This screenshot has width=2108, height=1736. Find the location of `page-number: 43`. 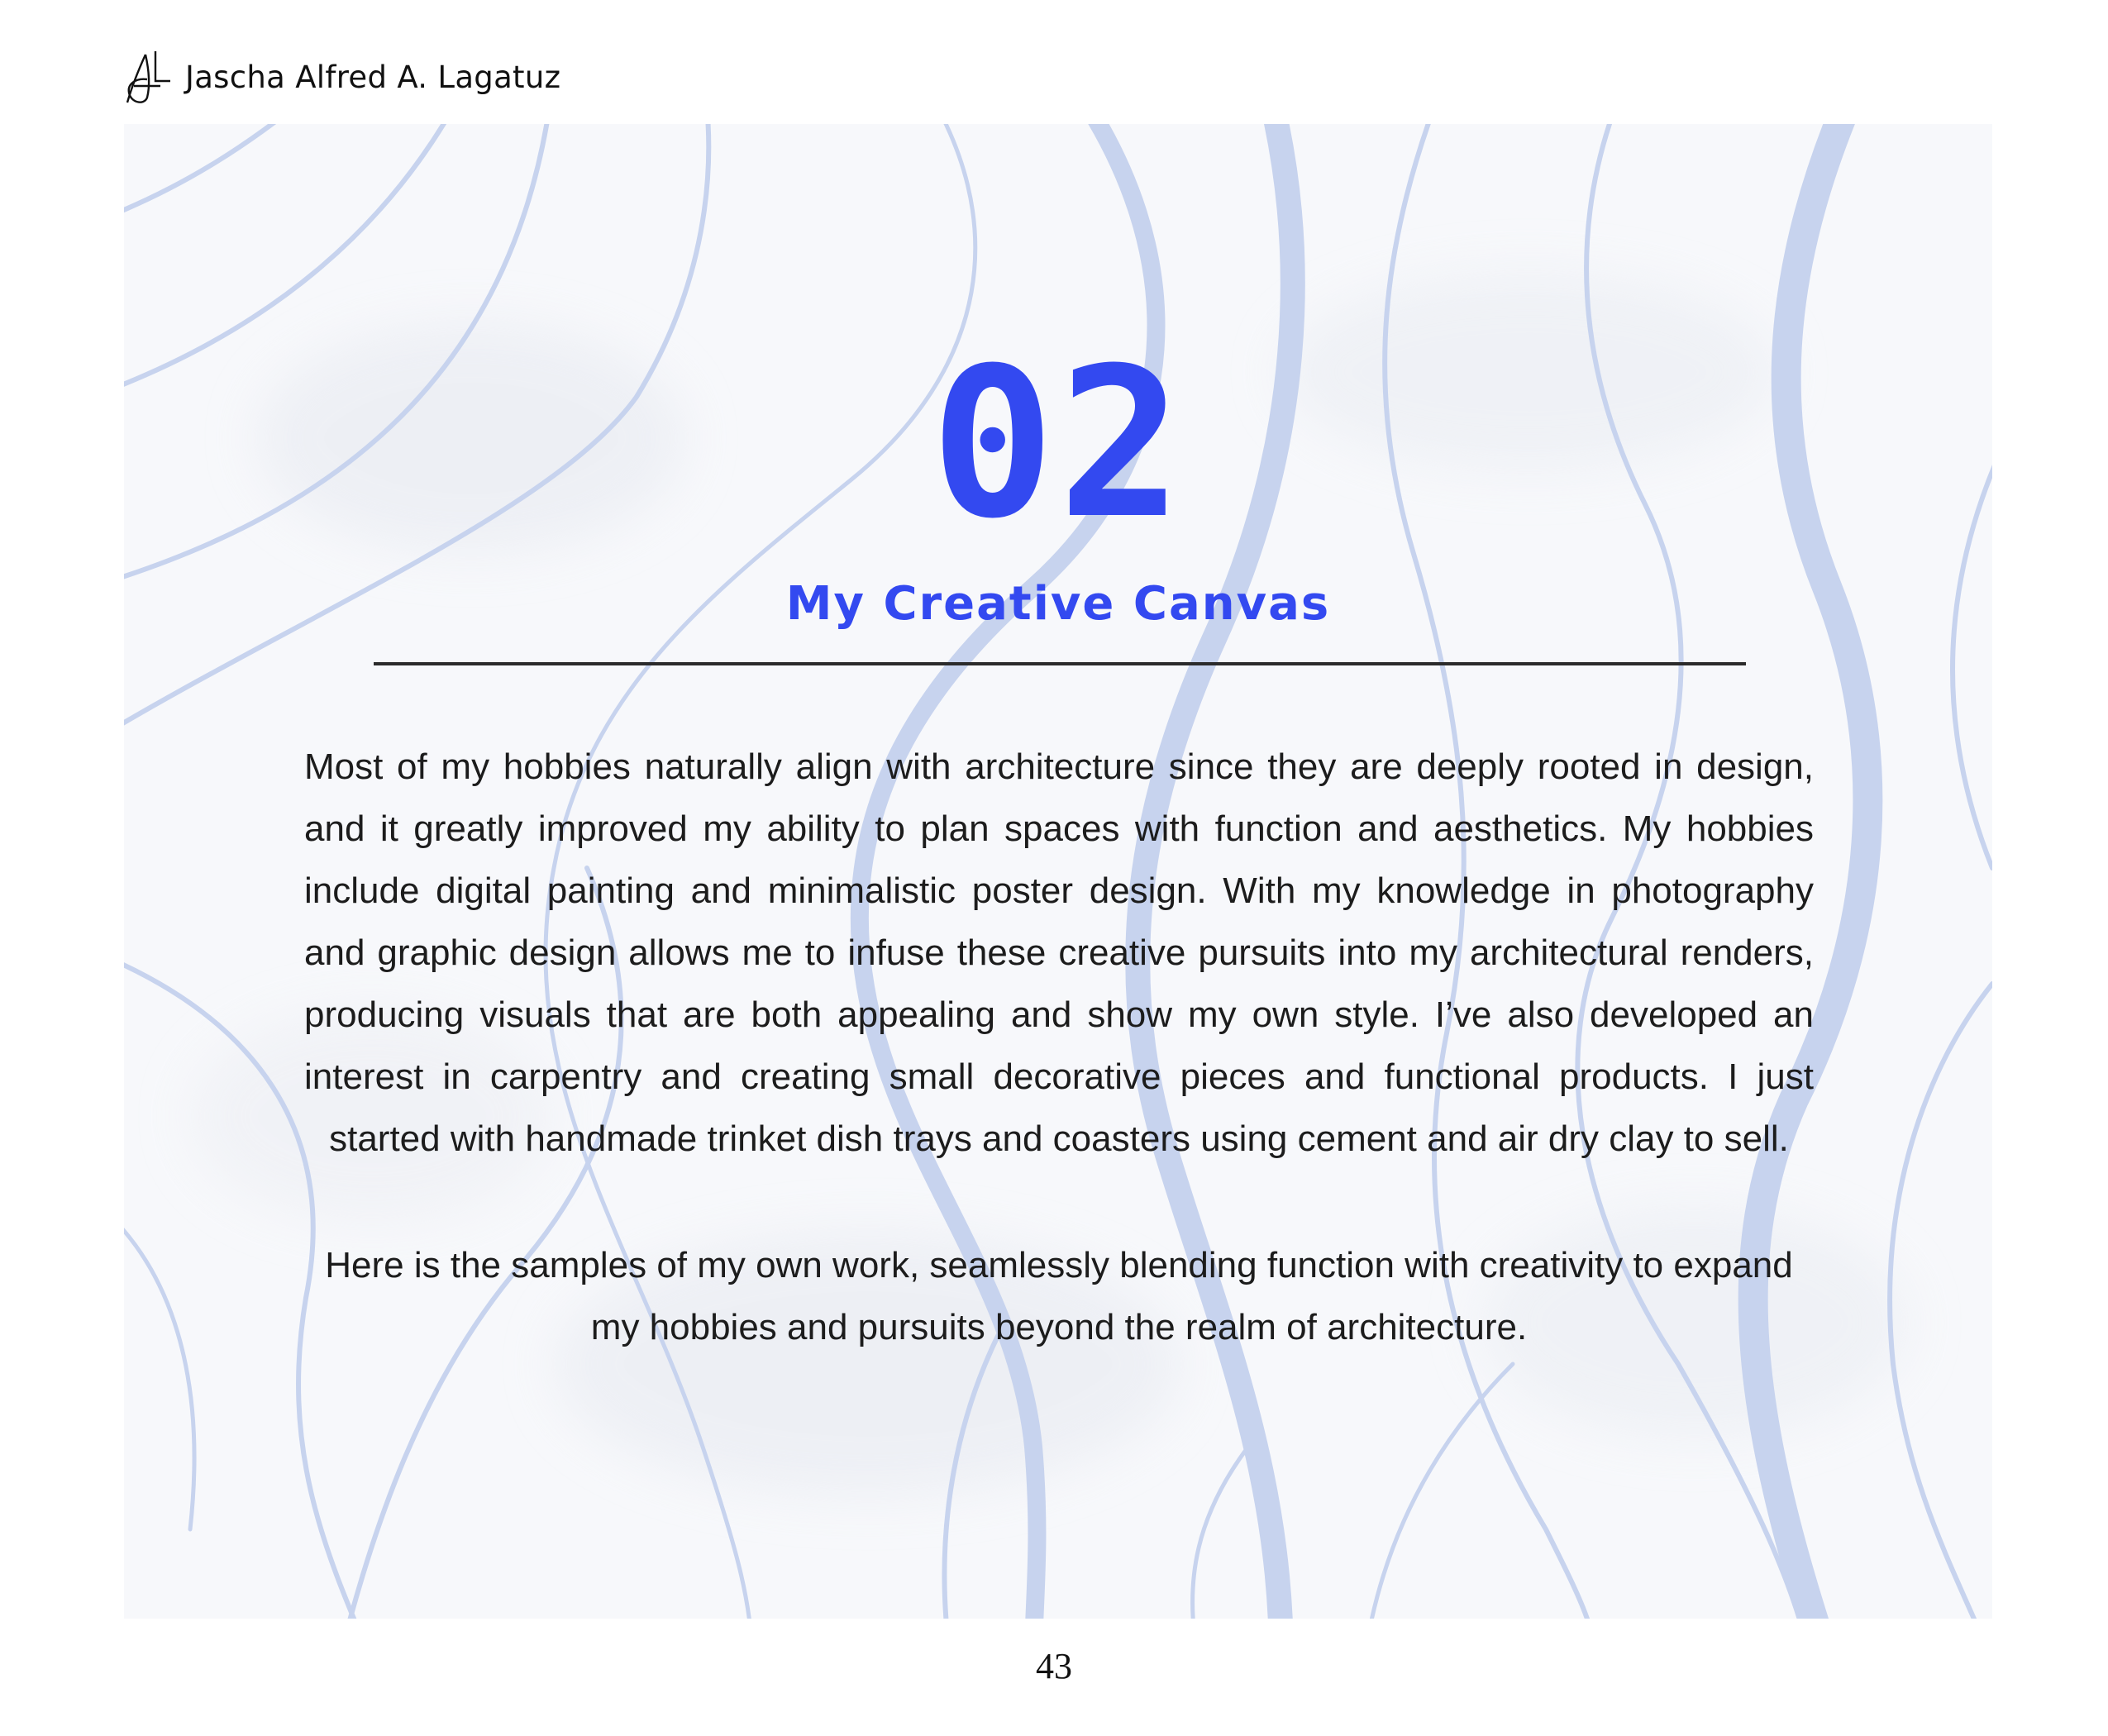

page-number: 43 is located at coordinates (1054, 1666).